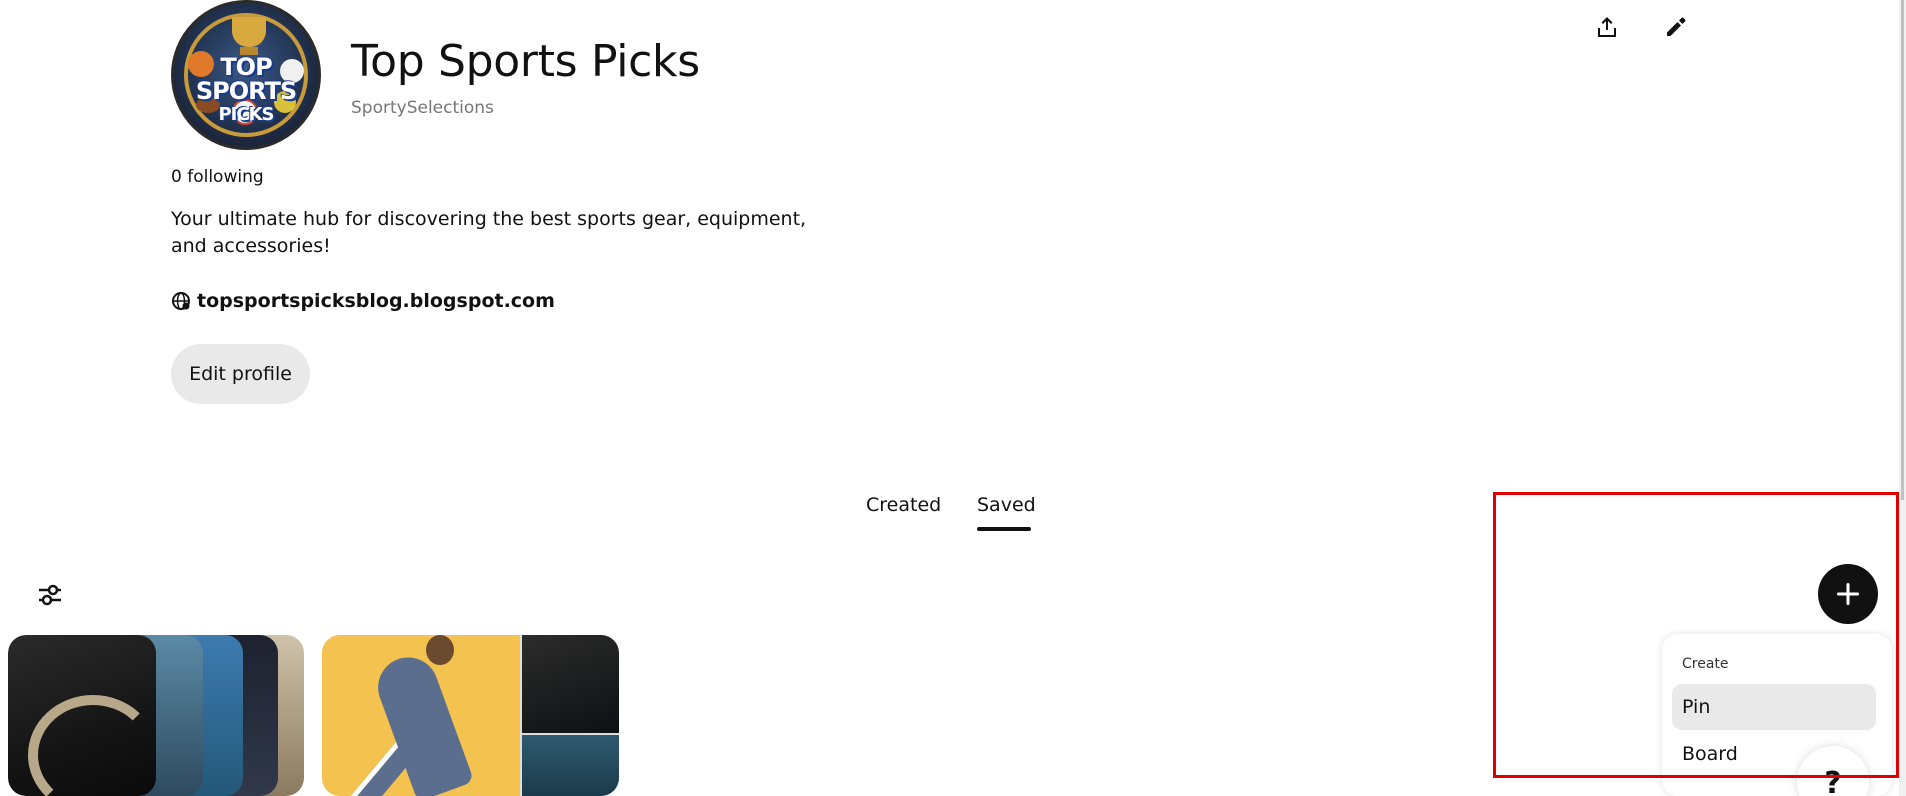 The height and width of the screenshot is (796, 1906). Describe the element at coordinates (246, 79) in the screenshot. I see `avatar-logo-line1: TOP SPORTS` at that location.